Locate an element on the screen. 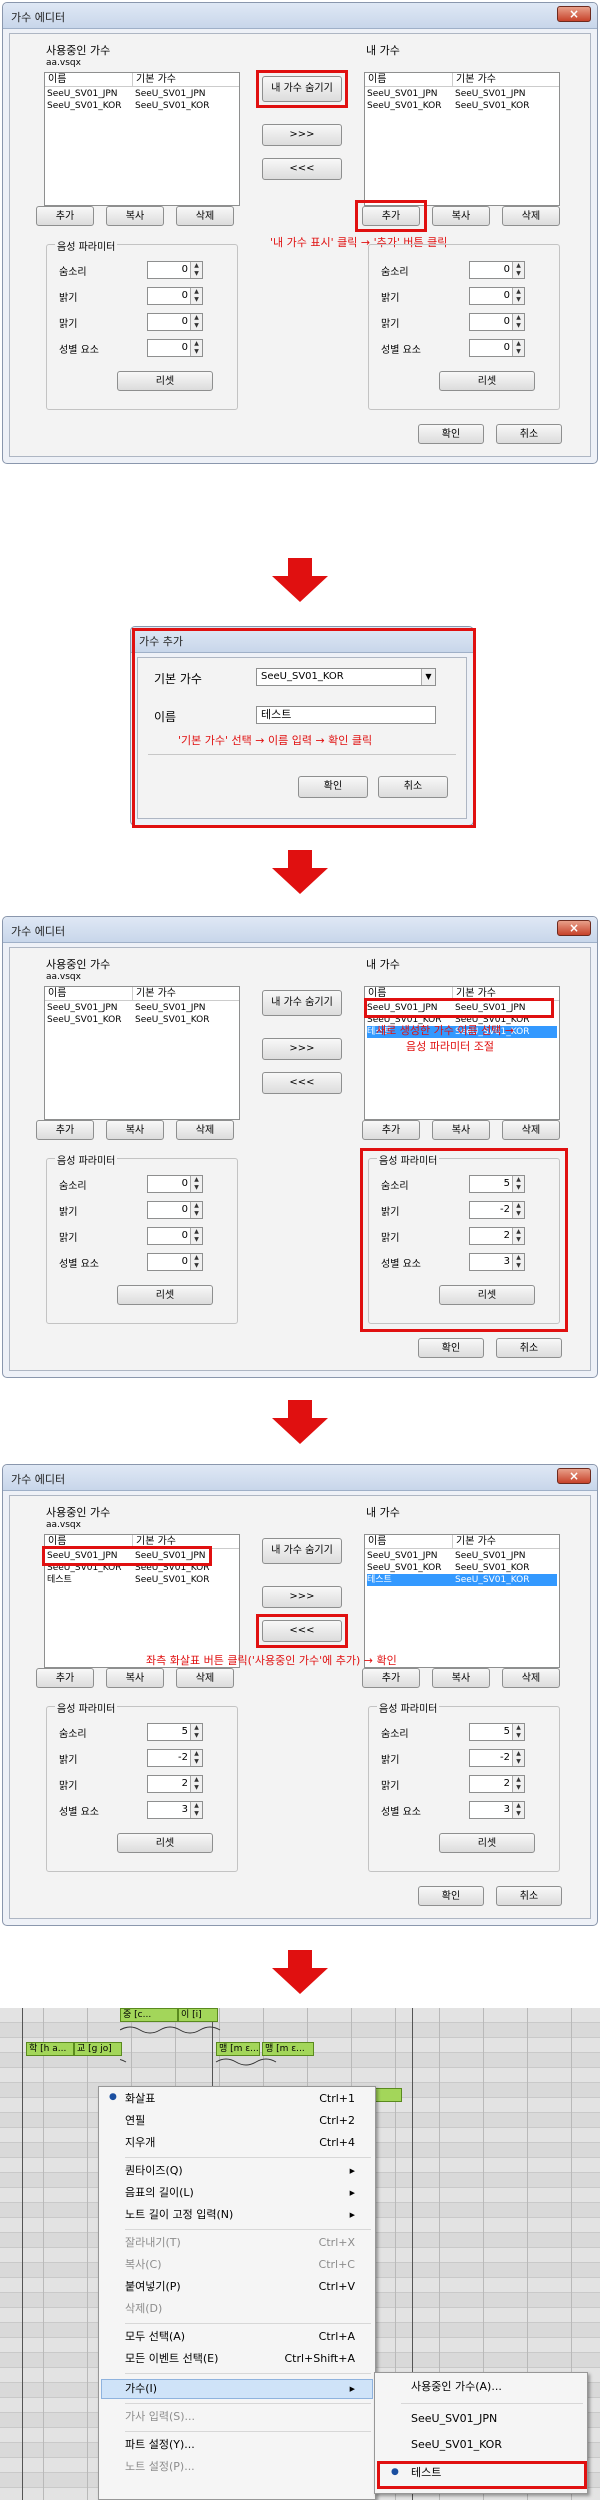 Image resolution: width=600 pixels, height=2500 pixels. menu-item-pencil: 연필 Ctrl+2 is located at coordinates (245, 2121).